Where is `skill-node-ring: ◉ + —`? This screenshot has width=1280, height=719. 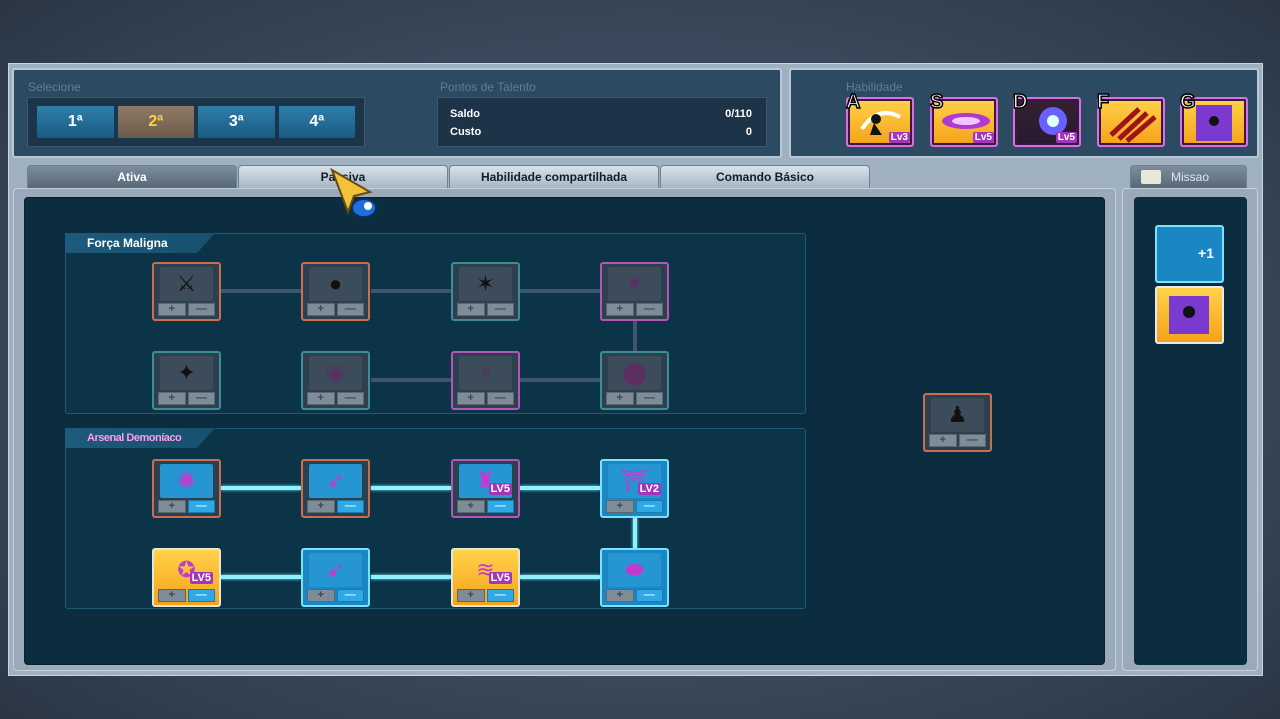 skill-node-ring: ◉ + — is located at coordinates (335, 380).